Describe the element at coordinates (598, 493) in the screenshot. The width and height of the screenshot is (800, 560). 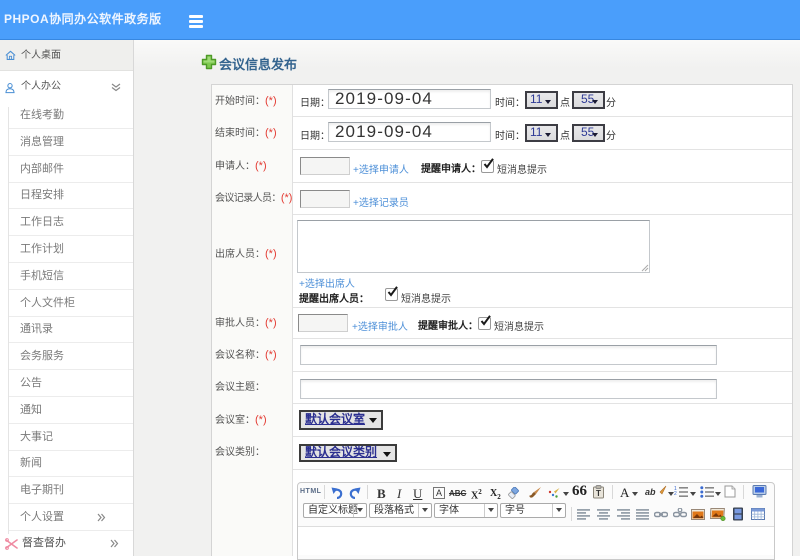
I see `svg-text: T` at that location.